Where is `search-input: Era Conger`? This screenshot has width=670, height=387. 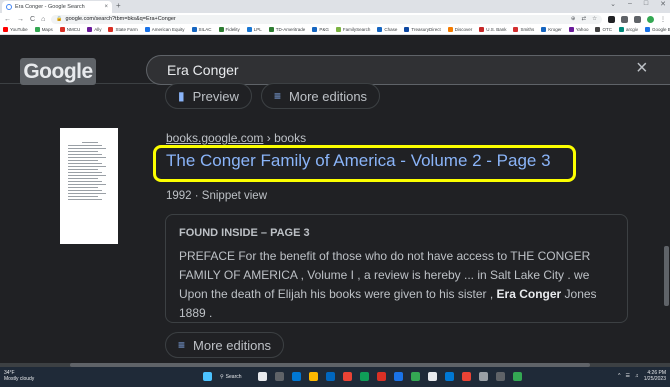 search-input: Era Conger is located at coordinates (408, 70).